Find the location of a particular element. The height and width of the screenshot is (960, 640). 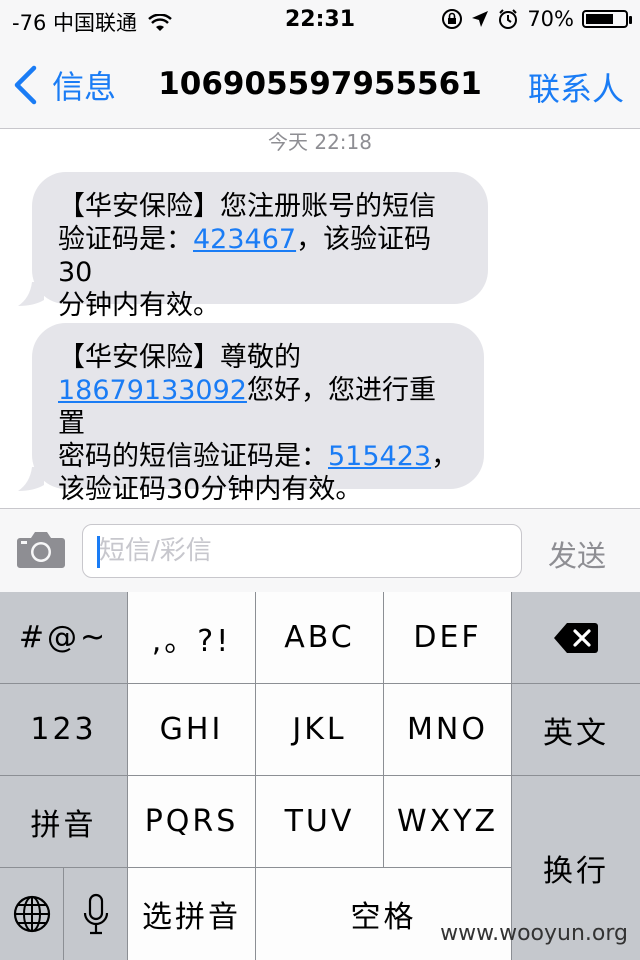

alarm-icon is located at coordinates (508, 19).